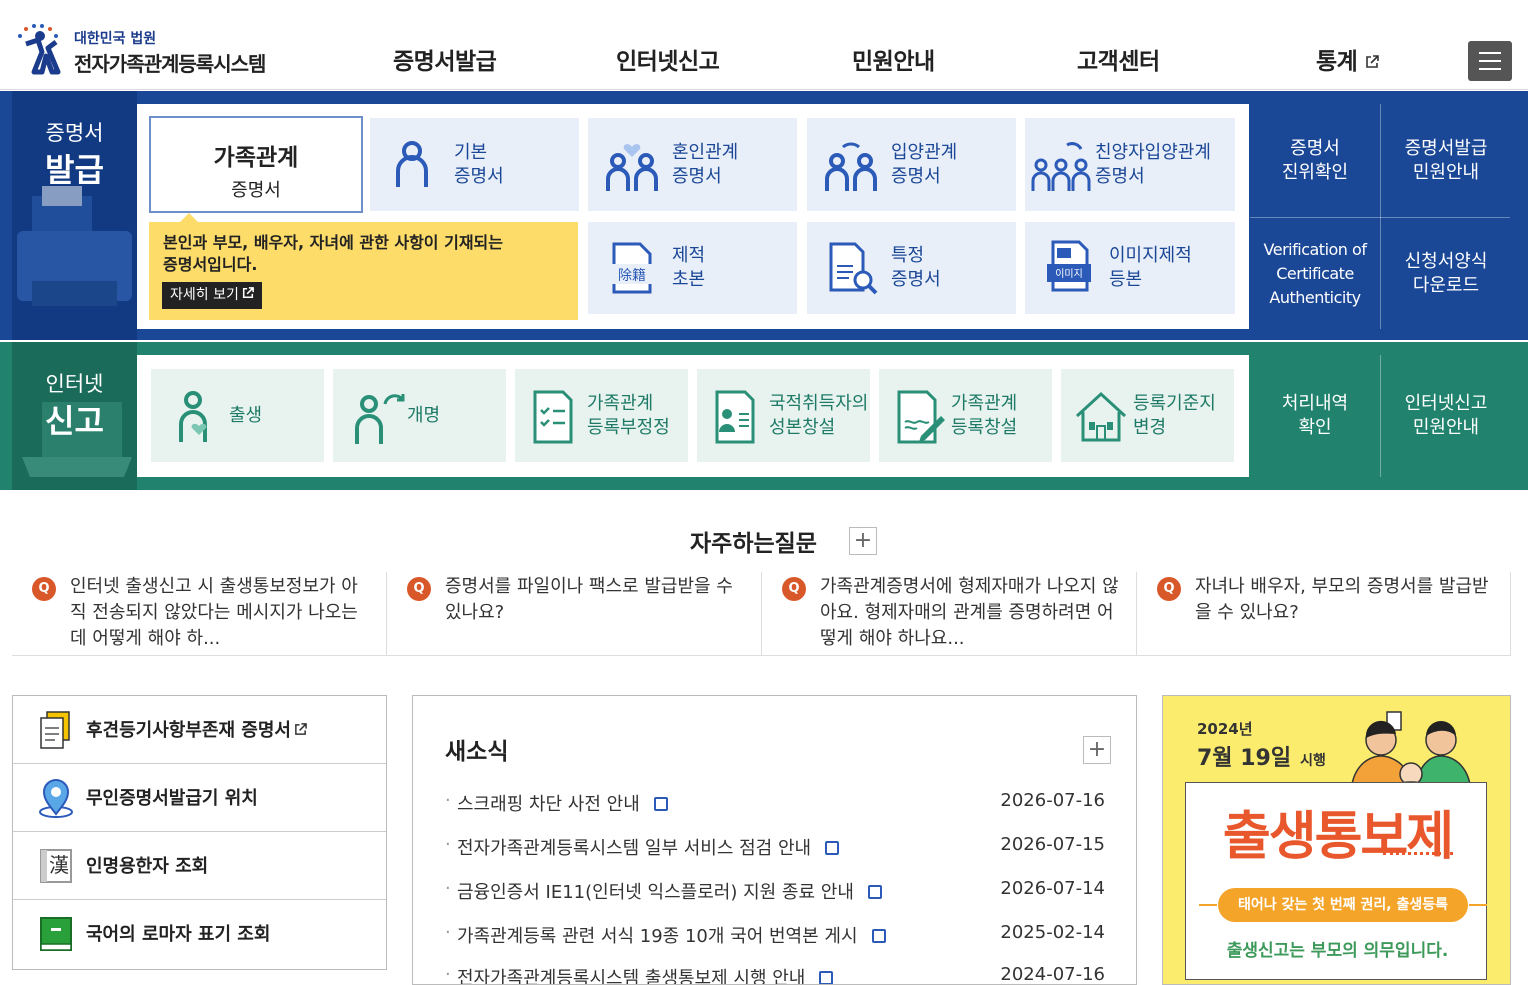 Image resolution: width=1528 pixels, height=985 pixels. I want to click on report-rename-tile: 개명, so click(419, 415).